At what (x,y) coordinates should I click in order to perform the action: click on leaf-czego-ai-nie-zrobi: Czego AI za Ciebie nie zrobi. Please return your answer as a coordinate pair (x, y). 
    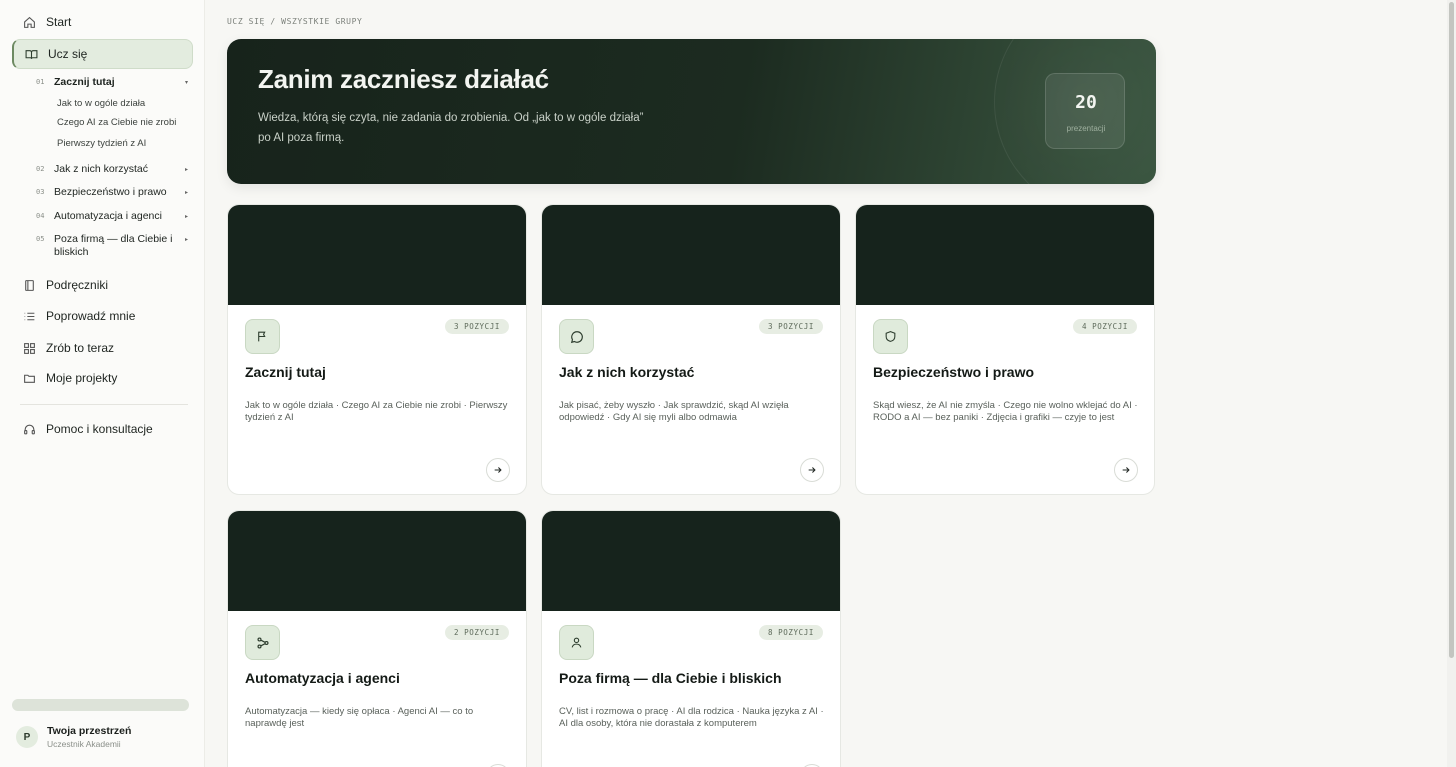
    Looking at the image, I should click on (116, 122).